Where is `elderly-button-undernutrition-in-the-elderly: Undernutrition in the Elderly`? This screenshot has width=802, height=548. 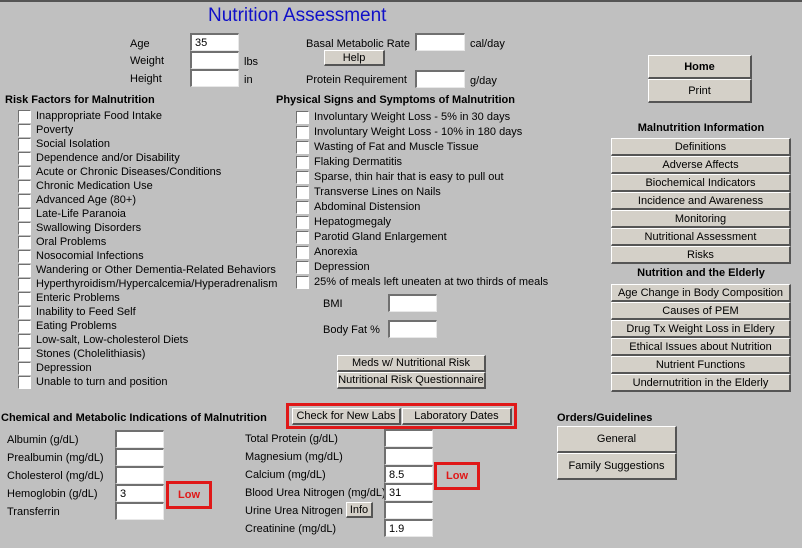
elderly-button-undernutrition-in-the-elderly: Undernutrition in the Elderly is located at coordinates (701, 383).